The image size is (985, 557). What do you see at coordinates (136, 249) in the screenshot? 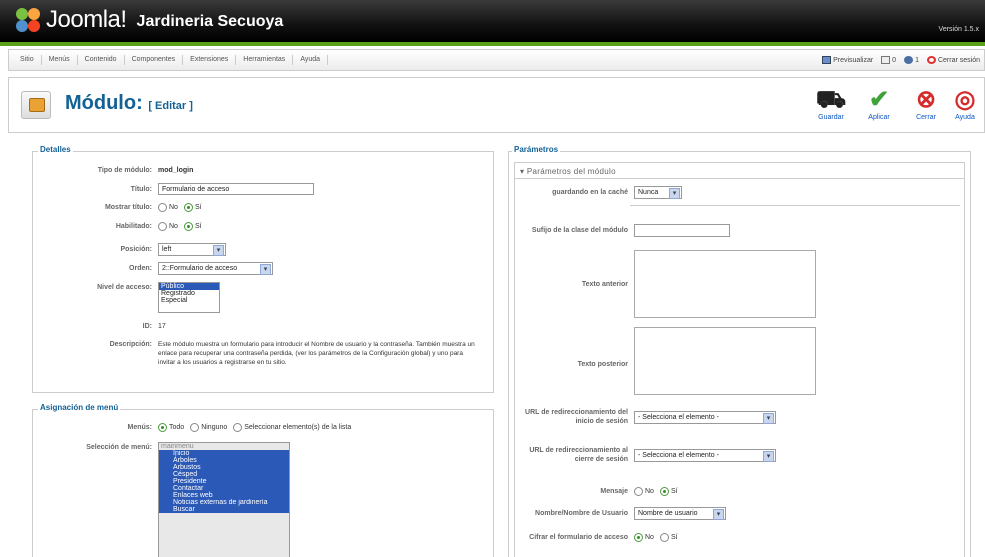
I see `position-label: Posición:` at bounding box center [136, 249].